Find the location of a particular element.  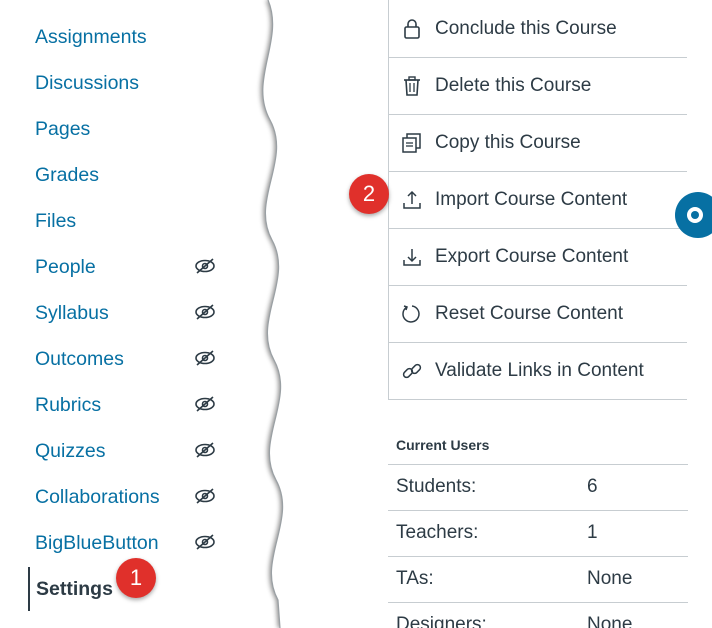

chat-icon is located at coordinates (695, 215).